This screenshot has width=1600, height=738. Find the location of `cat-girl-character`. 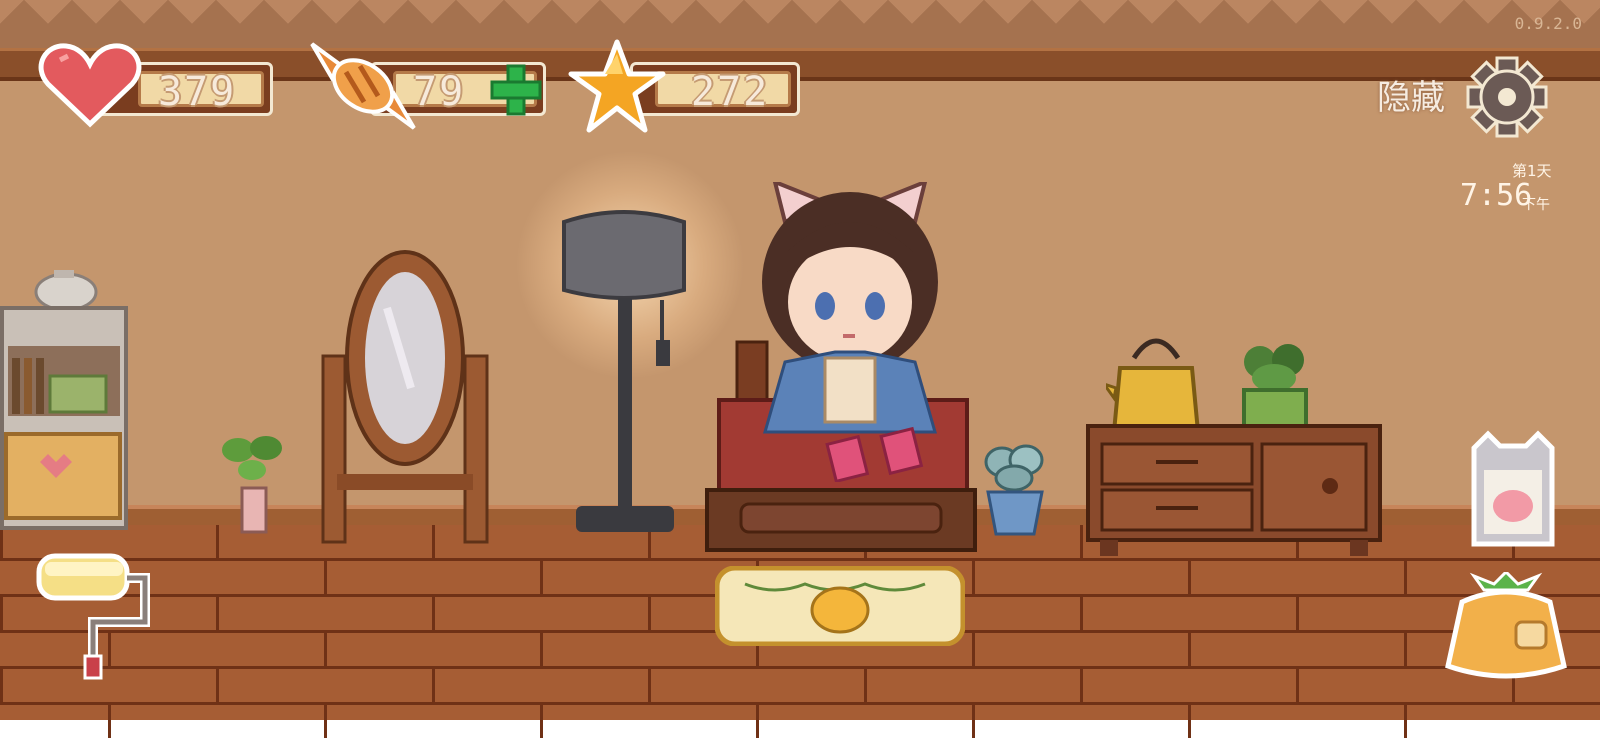

cat-girl-character is located at coordinates (855, 332).